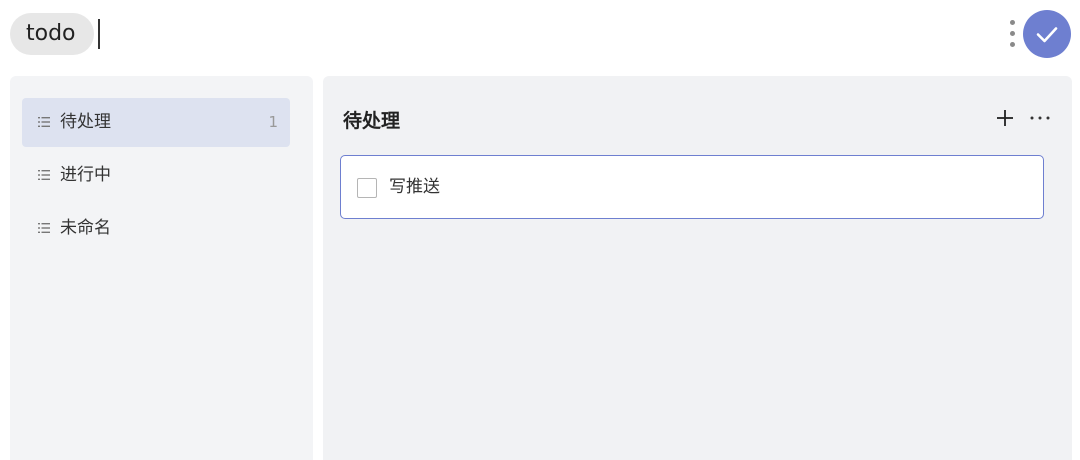 The width and height of the screenshot is (1080, 460). I want to click on more-vertical-icon, so click(1012, 34).